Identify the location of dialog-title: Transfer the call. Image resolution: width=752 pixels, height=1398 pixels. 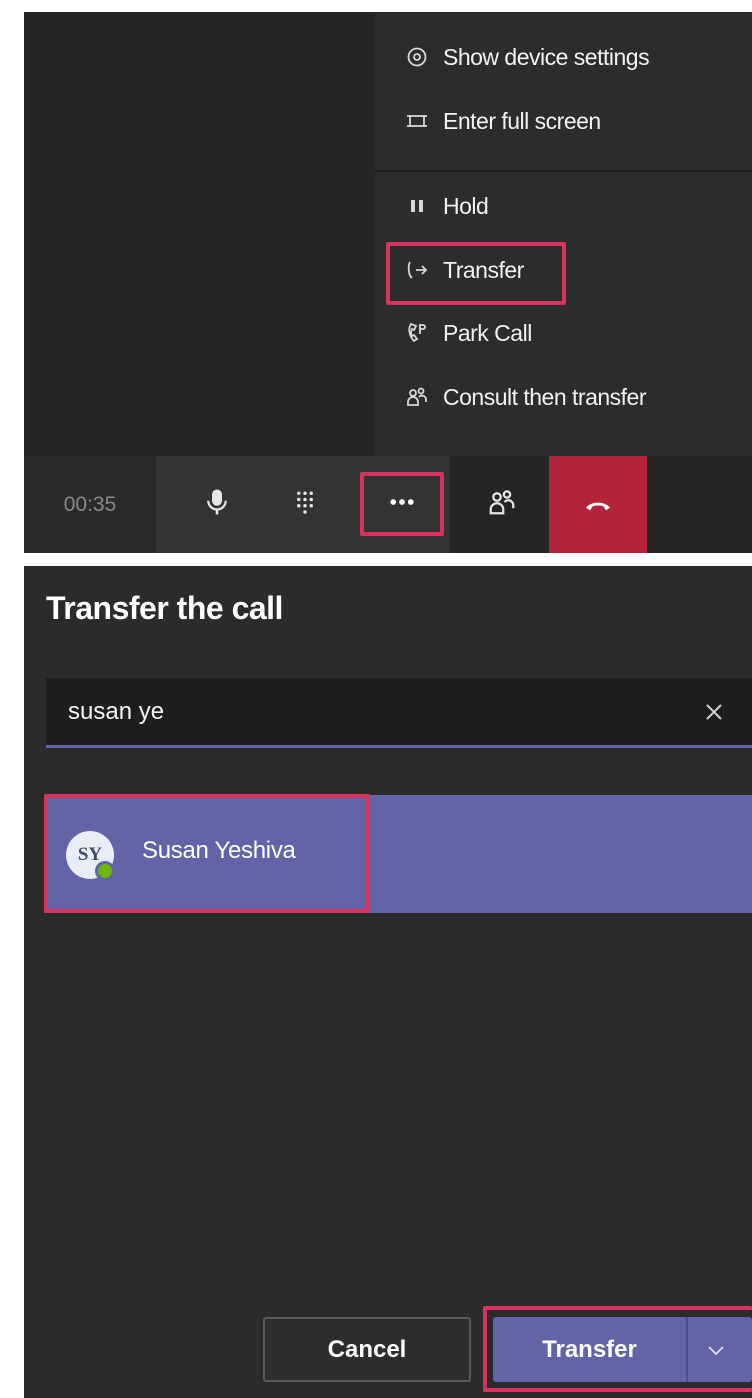
(164, 608).